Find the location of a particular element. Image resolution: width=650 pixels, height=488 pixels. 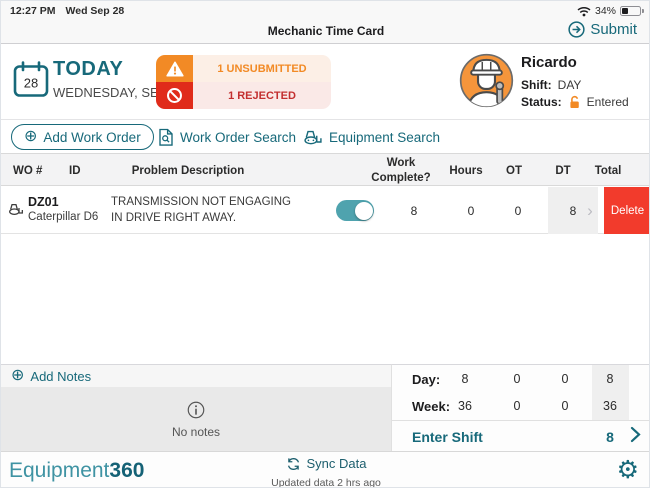

equipment-search-button: Equipment Search is located at coordinates (371, 137).